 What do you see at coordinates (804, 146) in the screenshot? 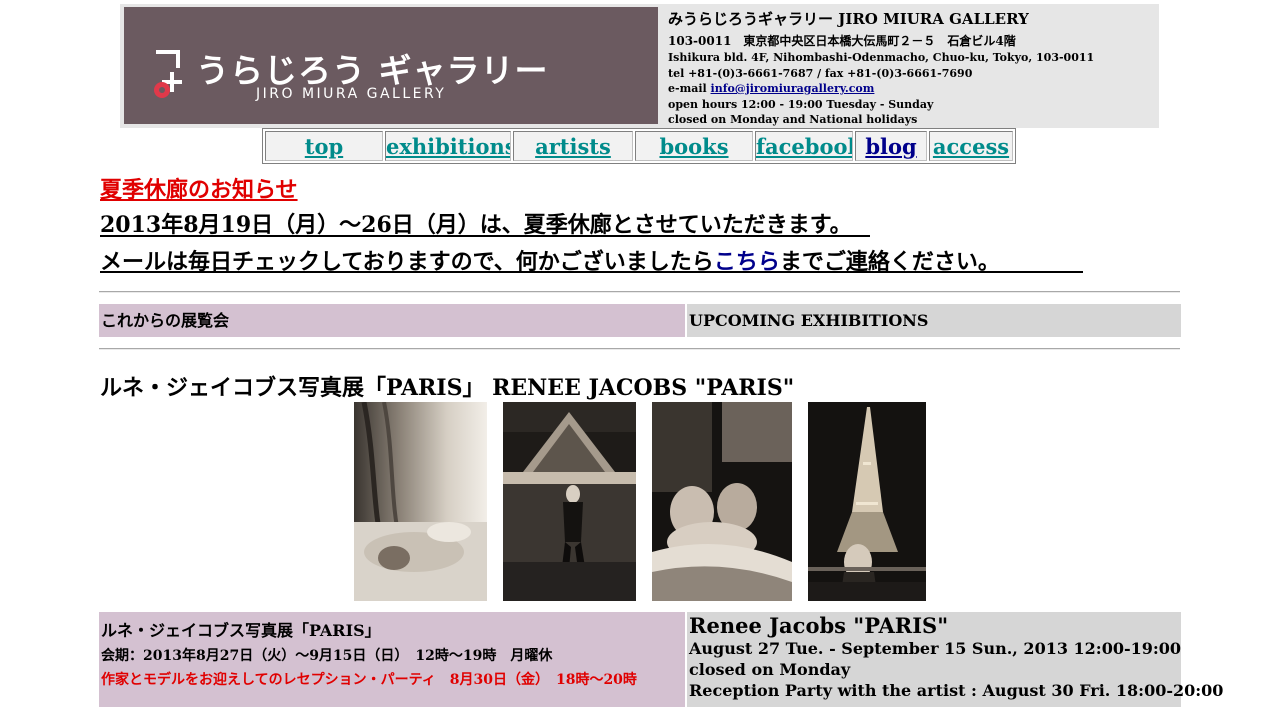
I see `nav-facebook: facebook` at bounding box center [804, 146].